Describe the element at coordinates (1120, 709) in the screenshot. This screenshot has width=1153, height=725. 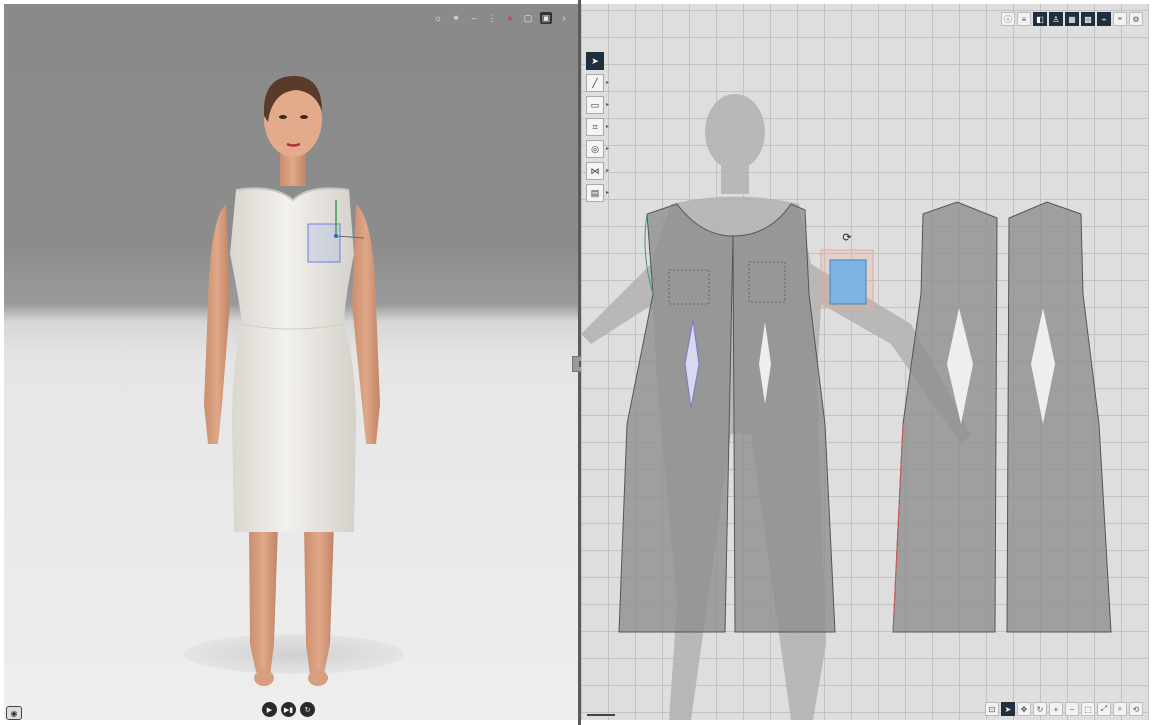
I see `search-icon: ⌕` at that location.